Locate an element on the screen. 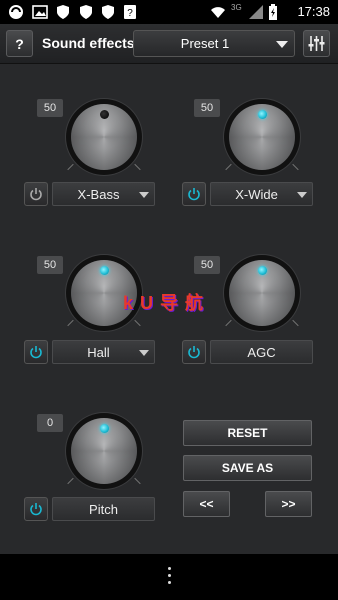 This screenshot has width=338, height=600. xbass-mode-dropdown: X-Bass is located at coordinates (103, 194).